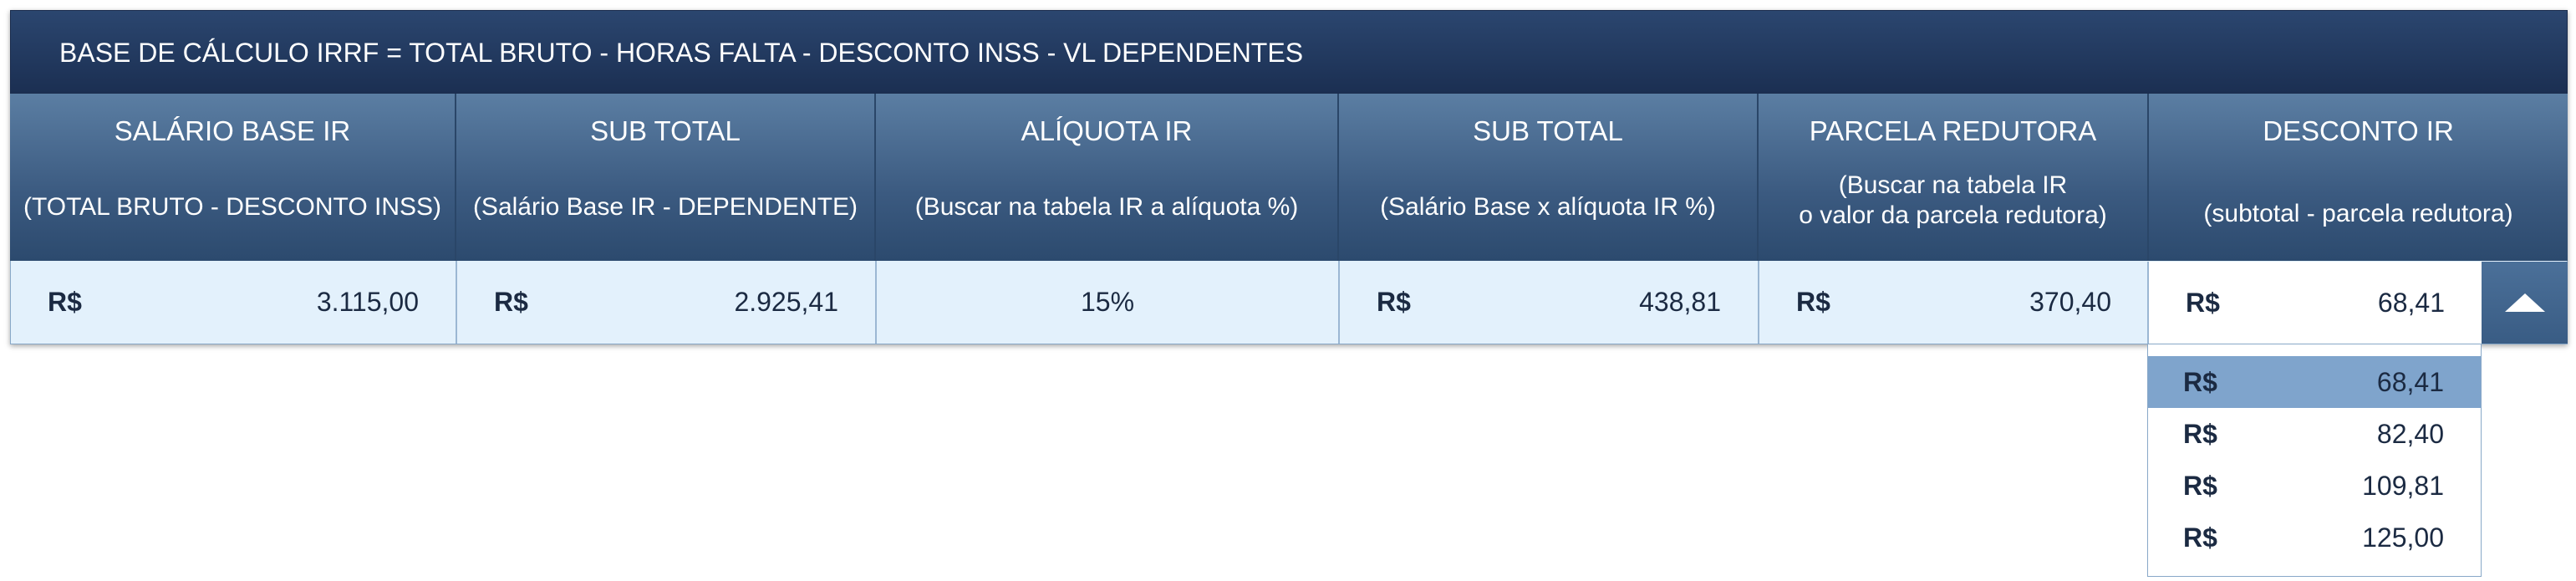 Image resolution: width=2576 pixels, height=581 pixels. What do you see at coordinates (1953, 302) in the screenshot?
I see `value-parcela-redutora: R$ 370,40` at bounding box center [1953, 302].